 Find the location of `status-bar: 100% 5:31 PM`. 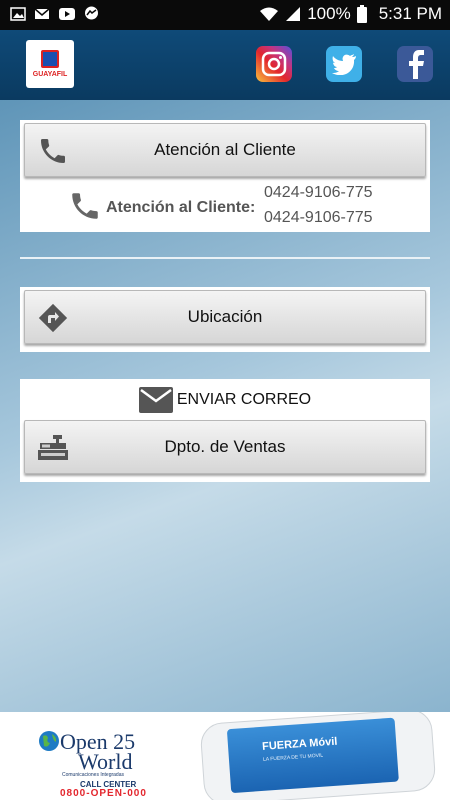

status-bar: 100% 5:31 PM is located at coordinates (225, 15).